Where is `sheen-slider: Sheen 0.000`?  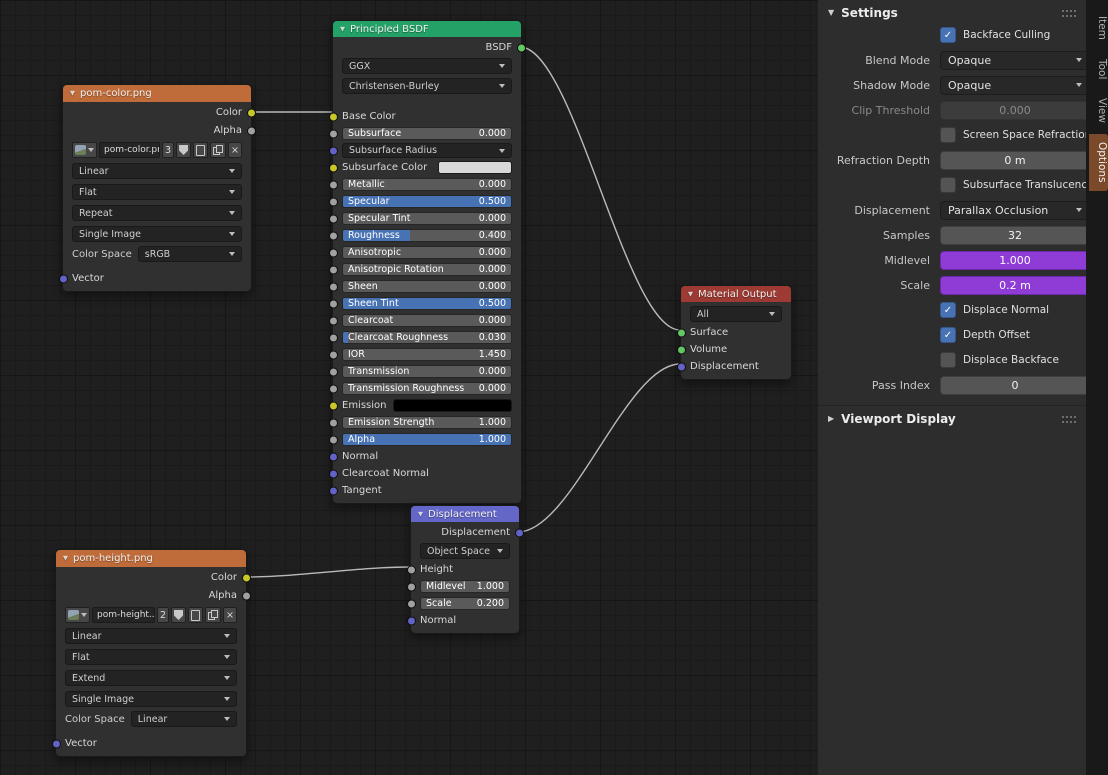 sheen-slider: Sheen 0.000 is located at coordinates (427, 286).